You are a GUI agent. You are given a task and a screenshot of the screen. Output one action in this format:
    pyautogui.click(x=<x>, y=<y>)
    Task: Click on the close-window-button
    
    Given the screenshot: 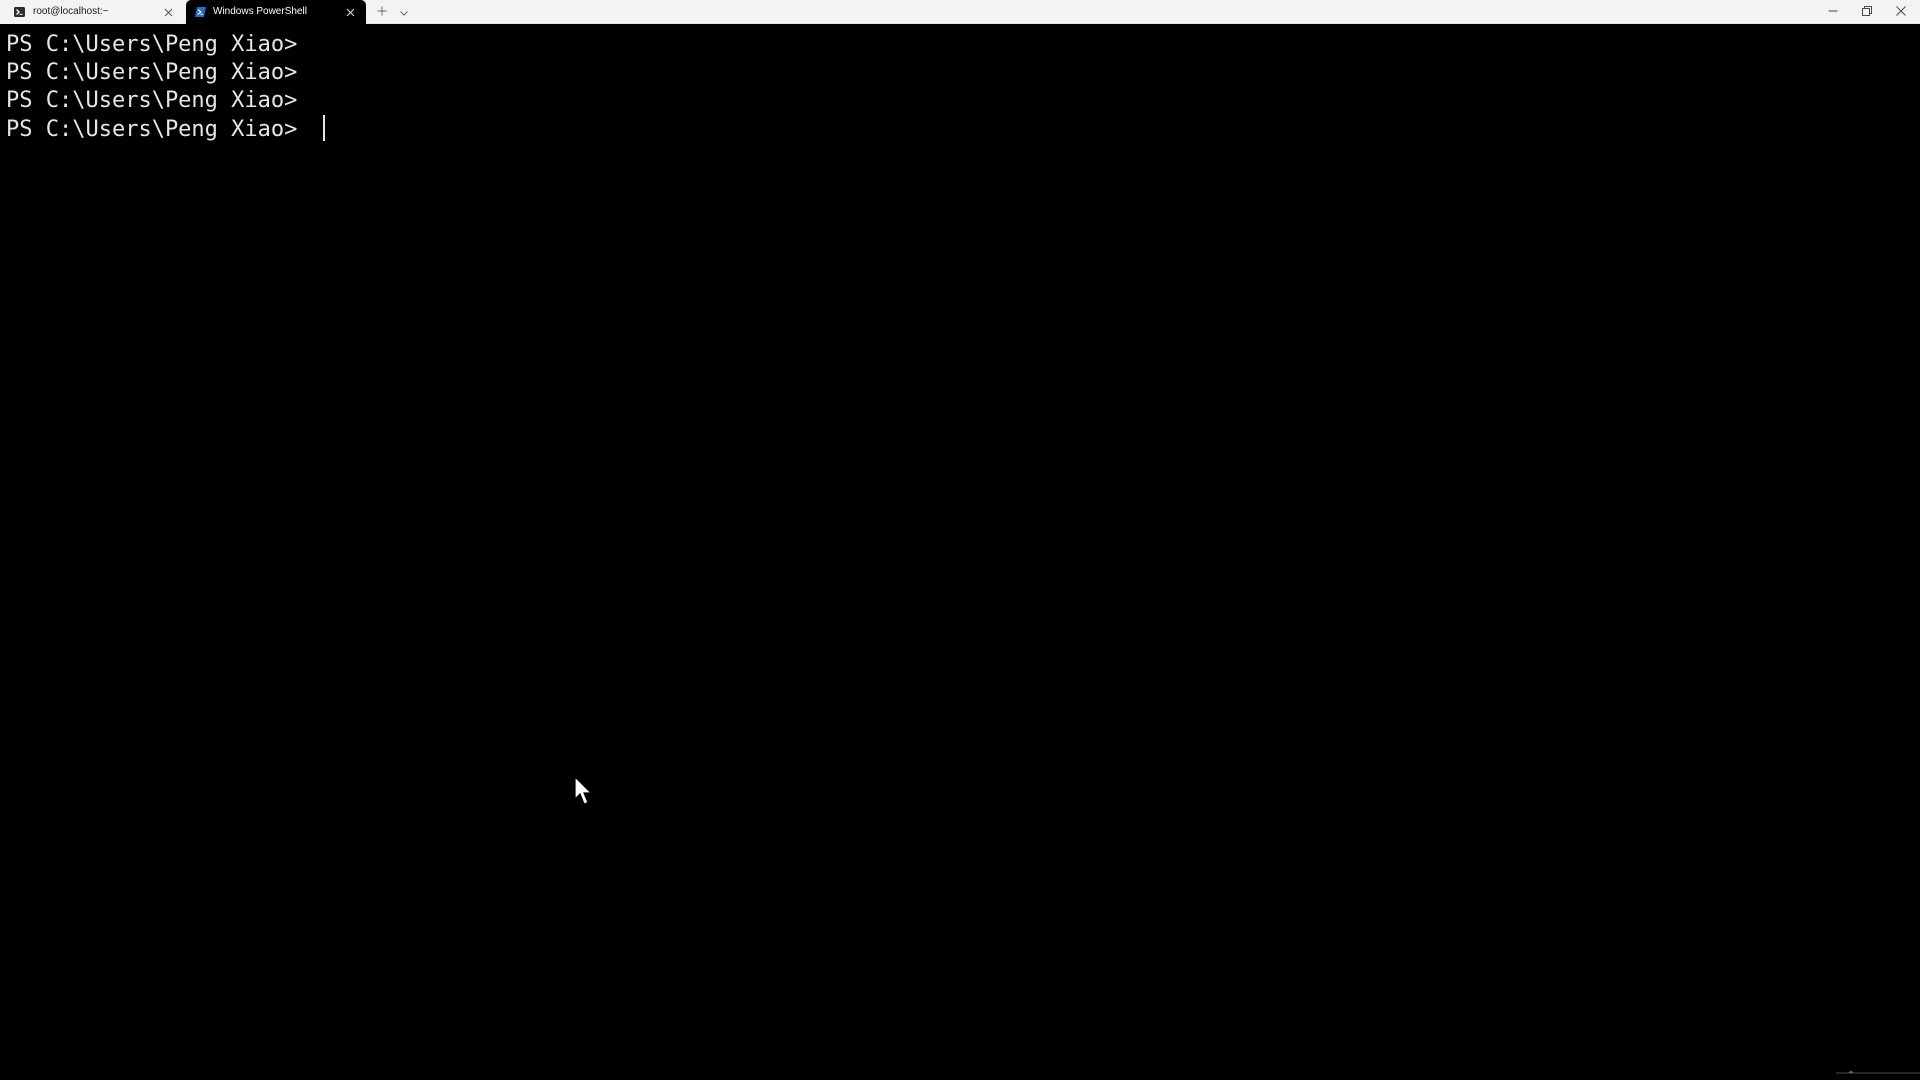 What is the action you would take?
    pyautogui.click(x=1901, y=12)
    